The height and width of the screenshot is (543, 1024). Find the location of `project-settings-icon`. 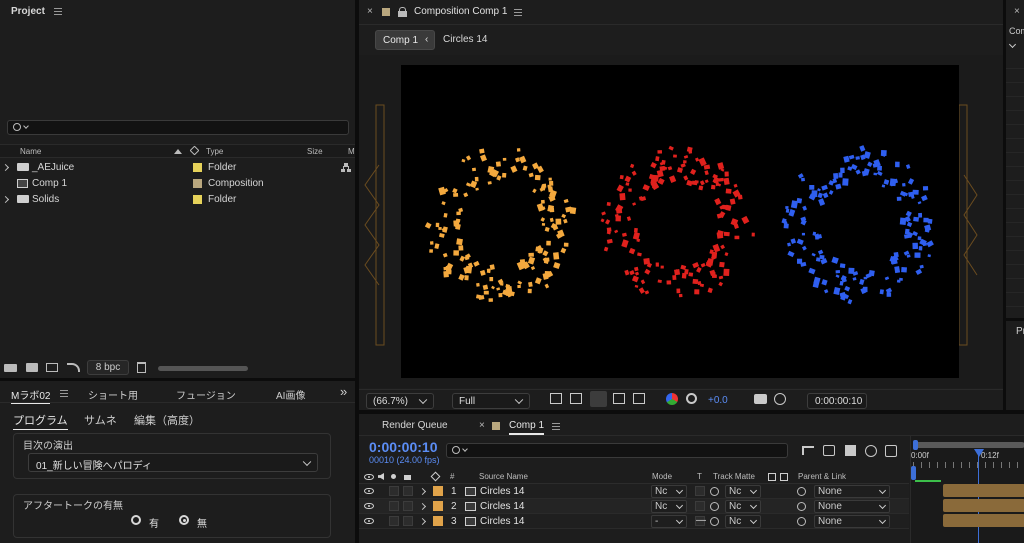

project-settings-icon is located at coordinates (73, 367).